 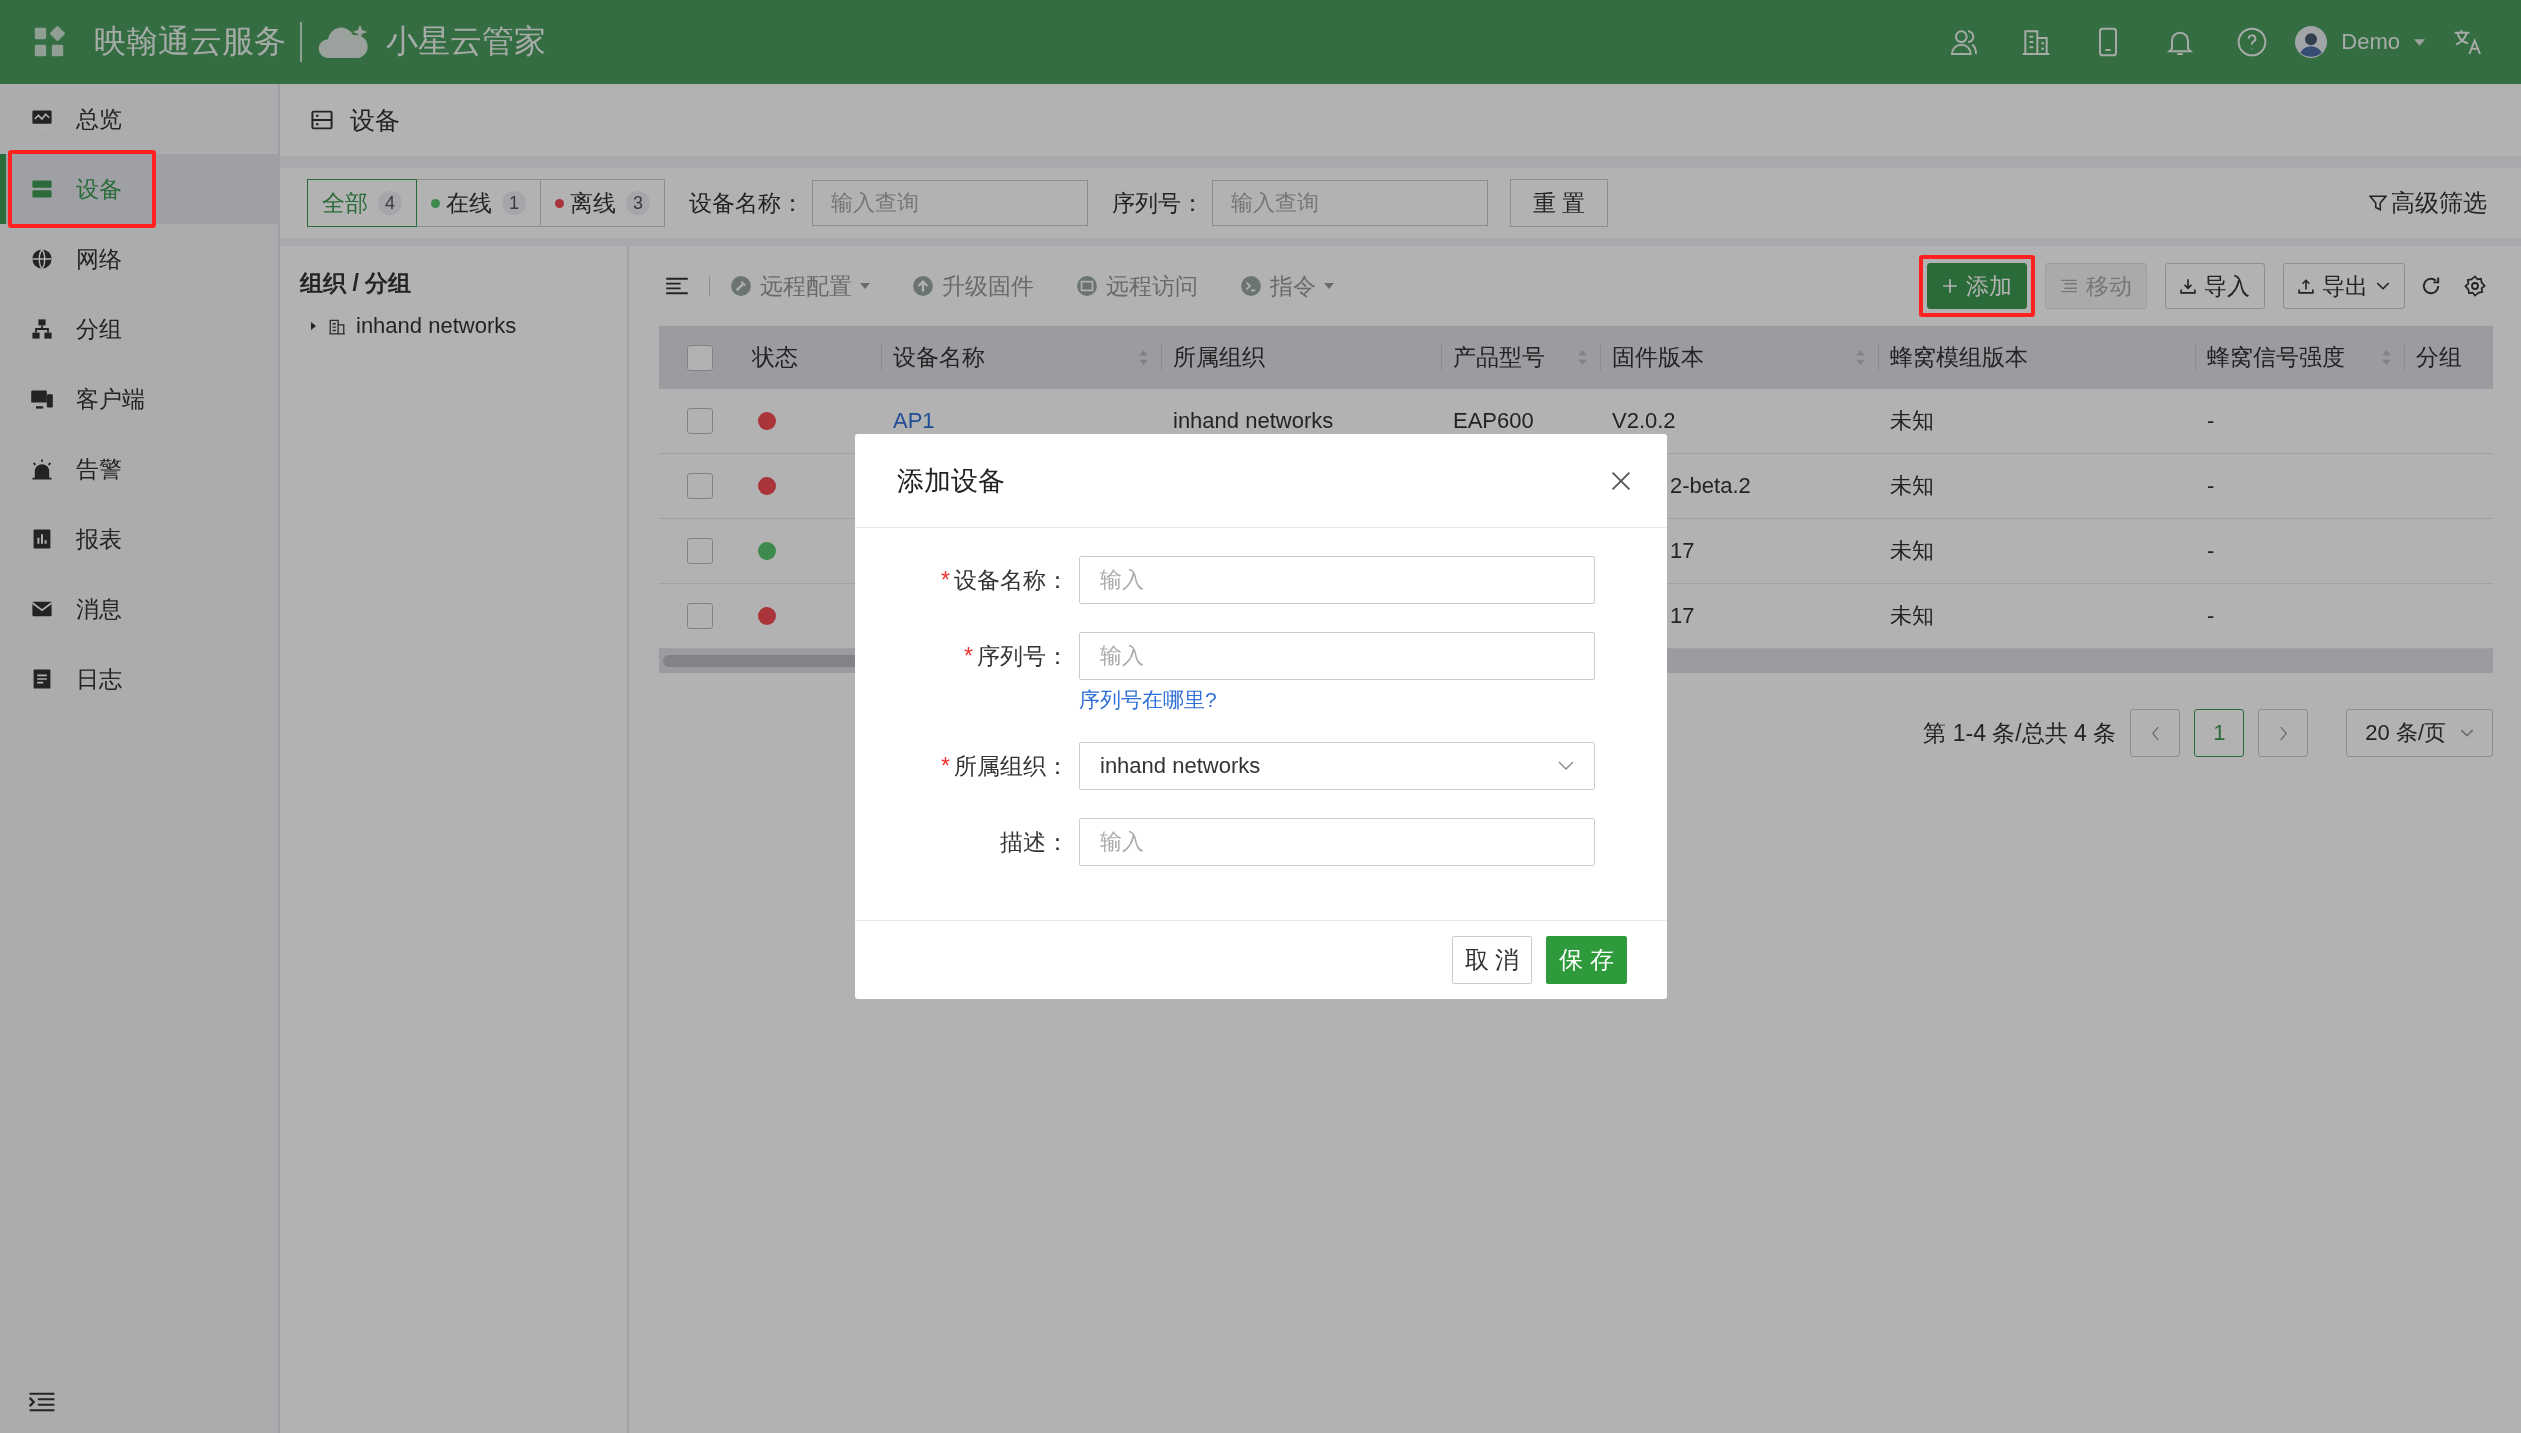 I want to click on sidebar-item: 分组, so click(x=139, y=329).